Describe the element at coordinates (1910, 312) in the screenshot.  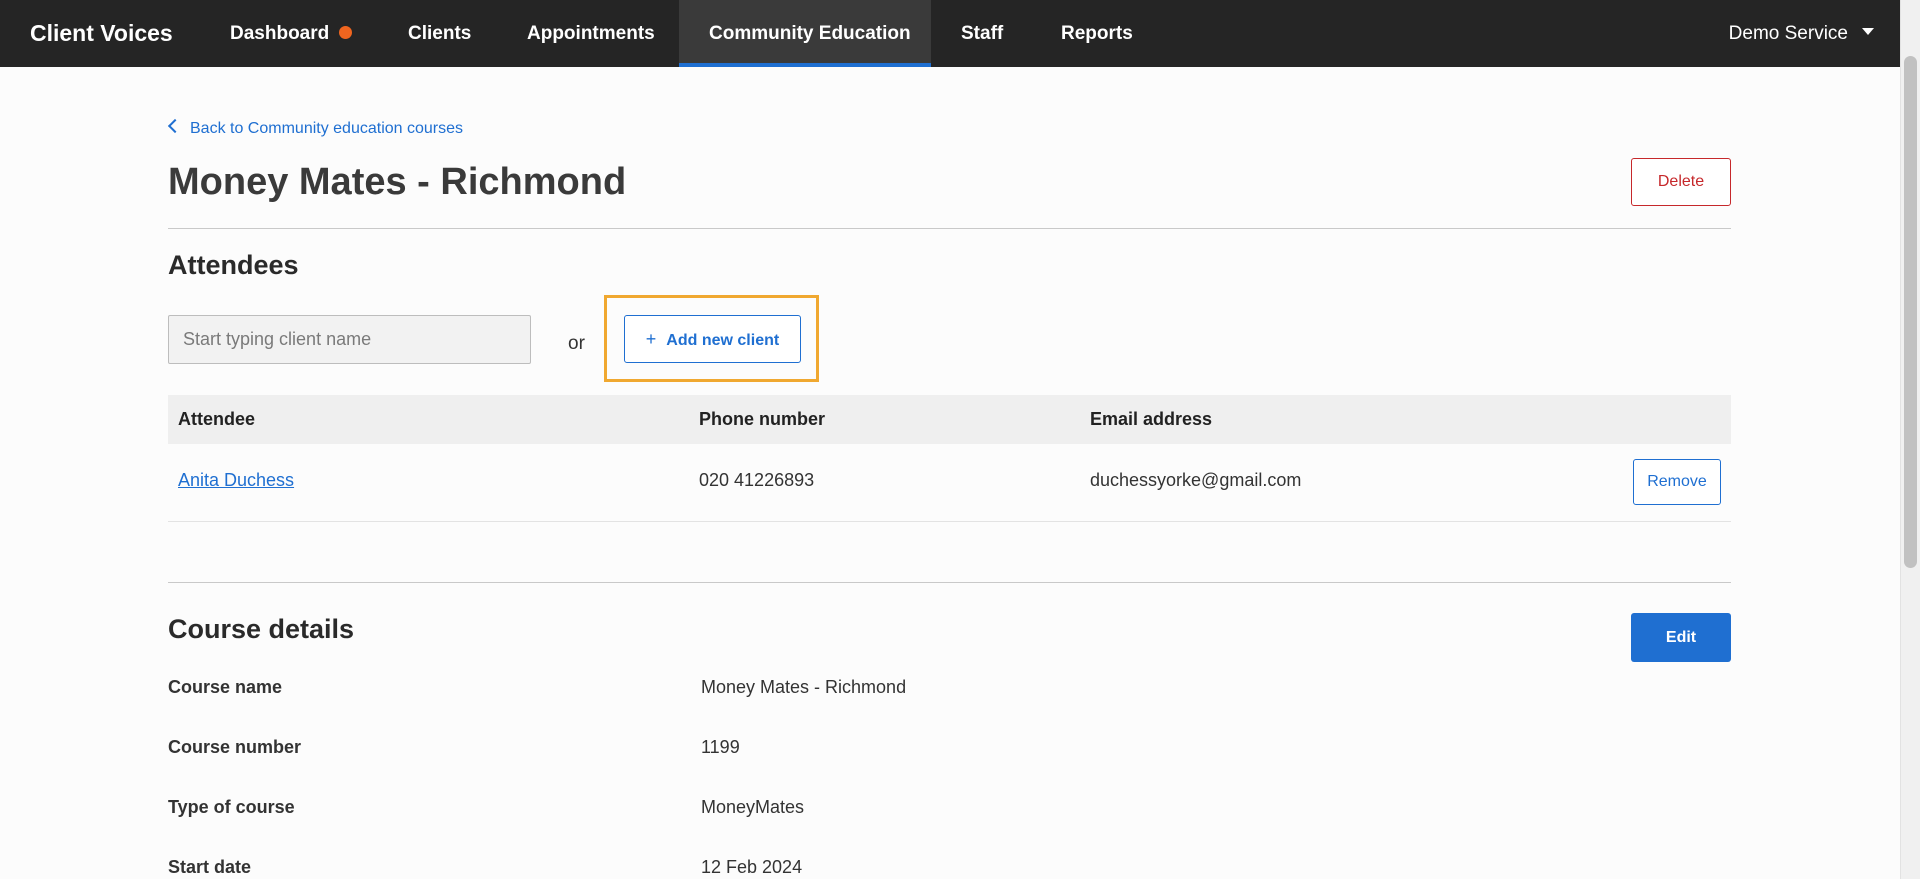
I see `scrollbar-thumb` at that location.